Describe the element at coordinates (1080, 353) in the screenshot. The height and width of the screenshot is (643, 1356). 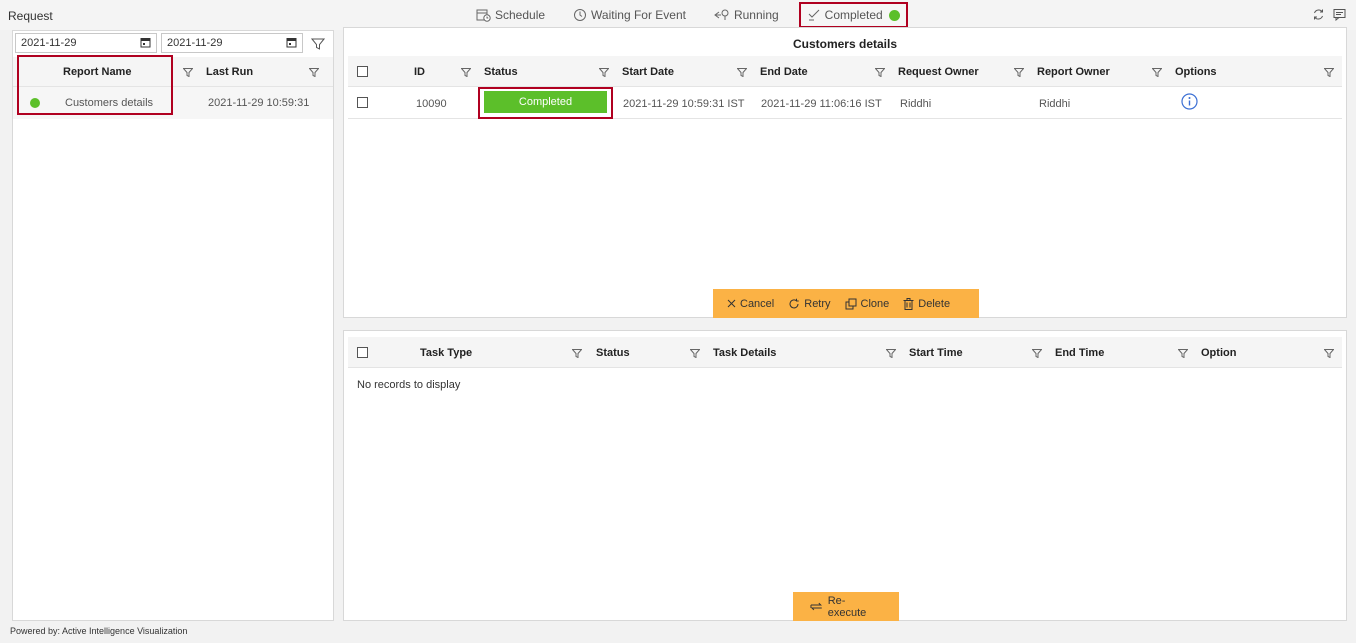
I see `col-task-end-time: End Time` at that location.